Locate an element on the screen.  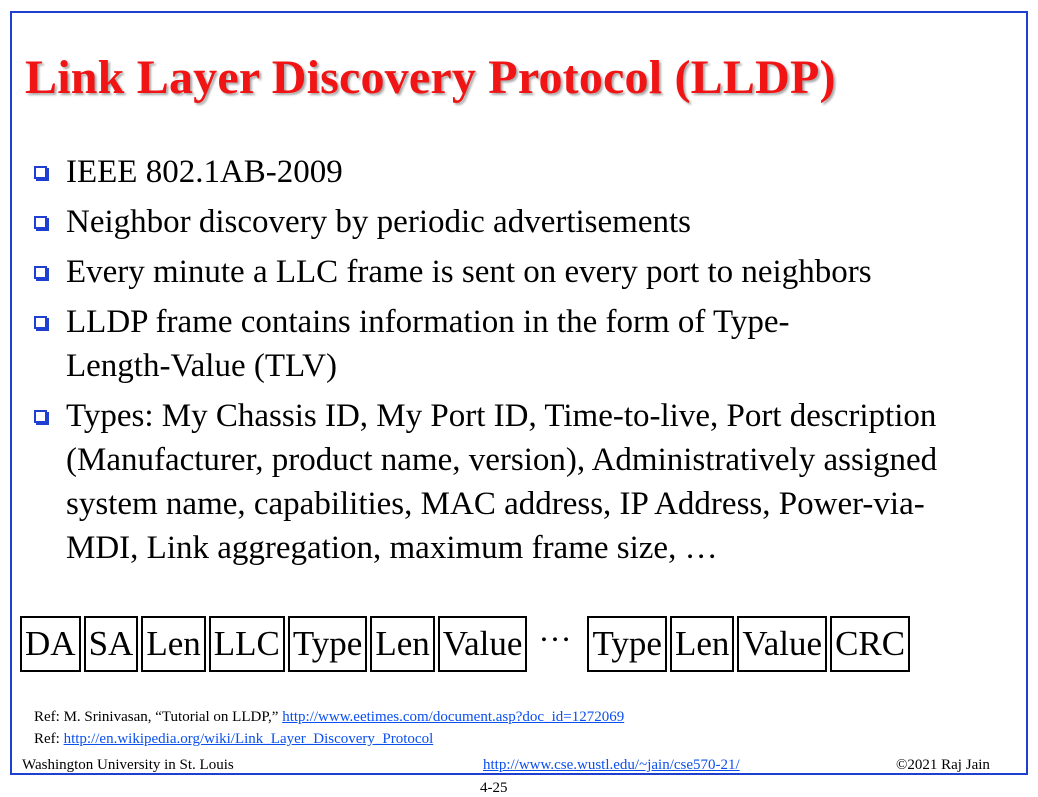
frame-field-da: DA is located at coordinates (50, 644).